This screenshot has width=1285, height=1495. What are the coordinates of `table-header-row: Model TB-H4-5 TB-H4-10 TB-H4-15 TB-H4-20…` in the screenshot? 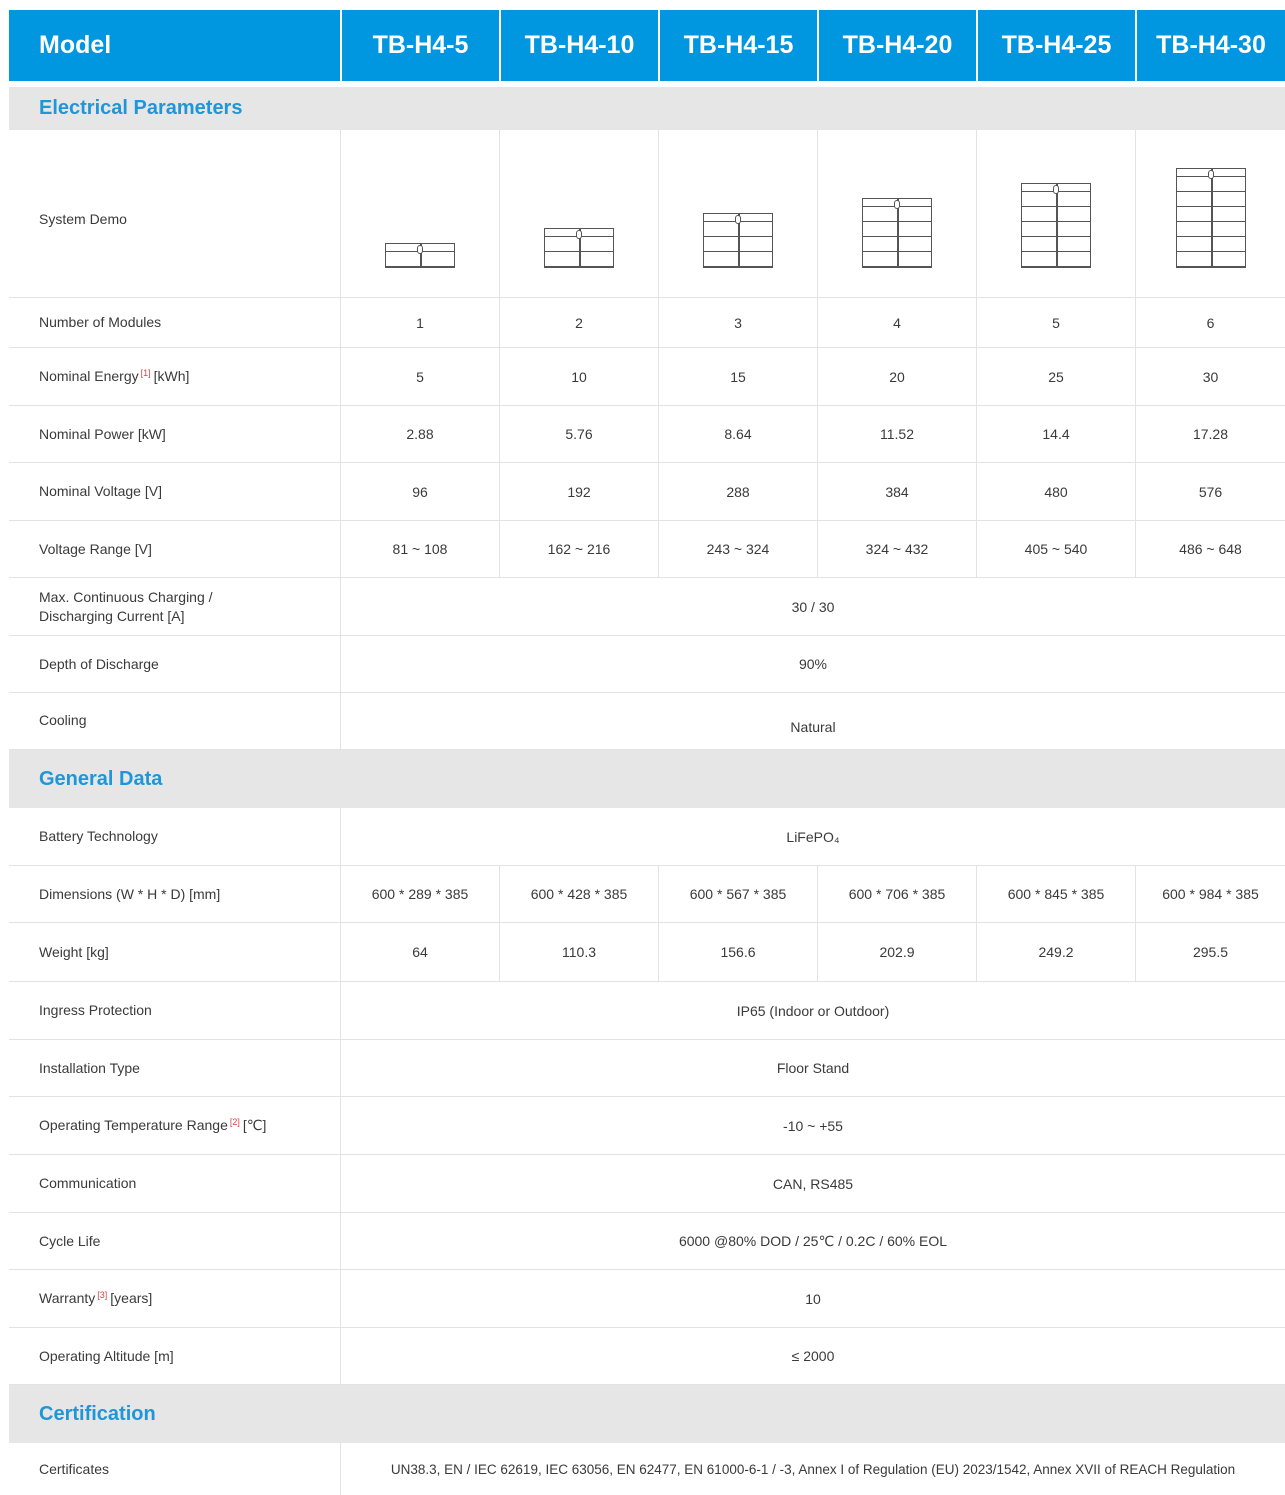 It's located at (647, 45).